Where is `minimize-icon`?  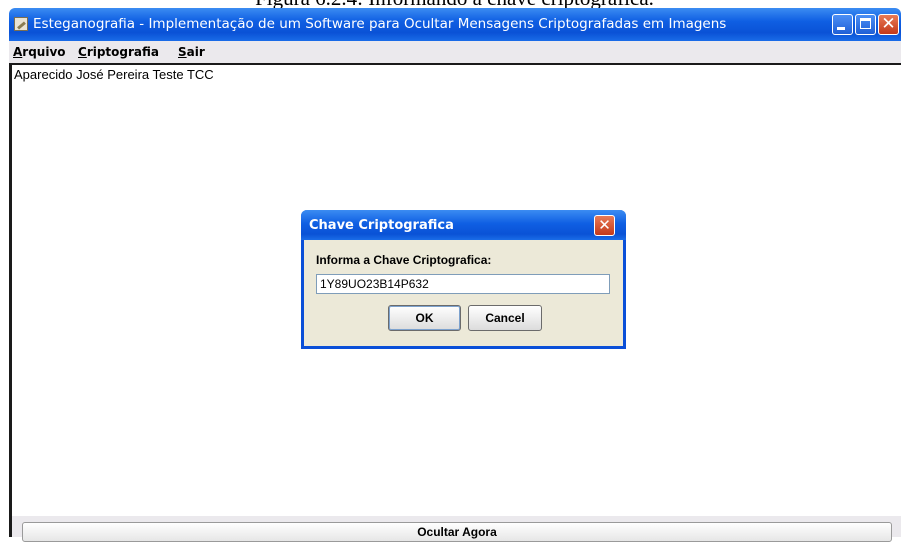
minimize-icon is located at coordinates (841, 28).